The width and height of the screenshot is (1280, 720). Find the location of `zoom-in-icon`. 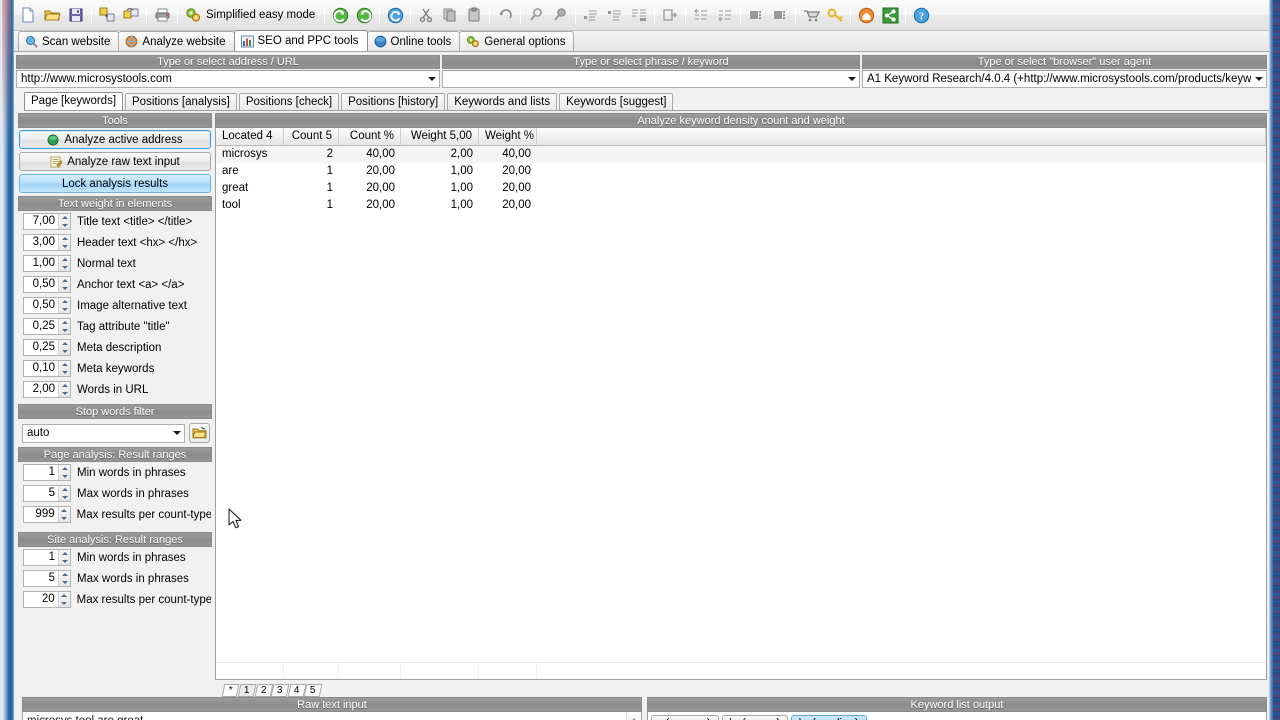

zoom-in-icon is located at coordinates (536, 15).